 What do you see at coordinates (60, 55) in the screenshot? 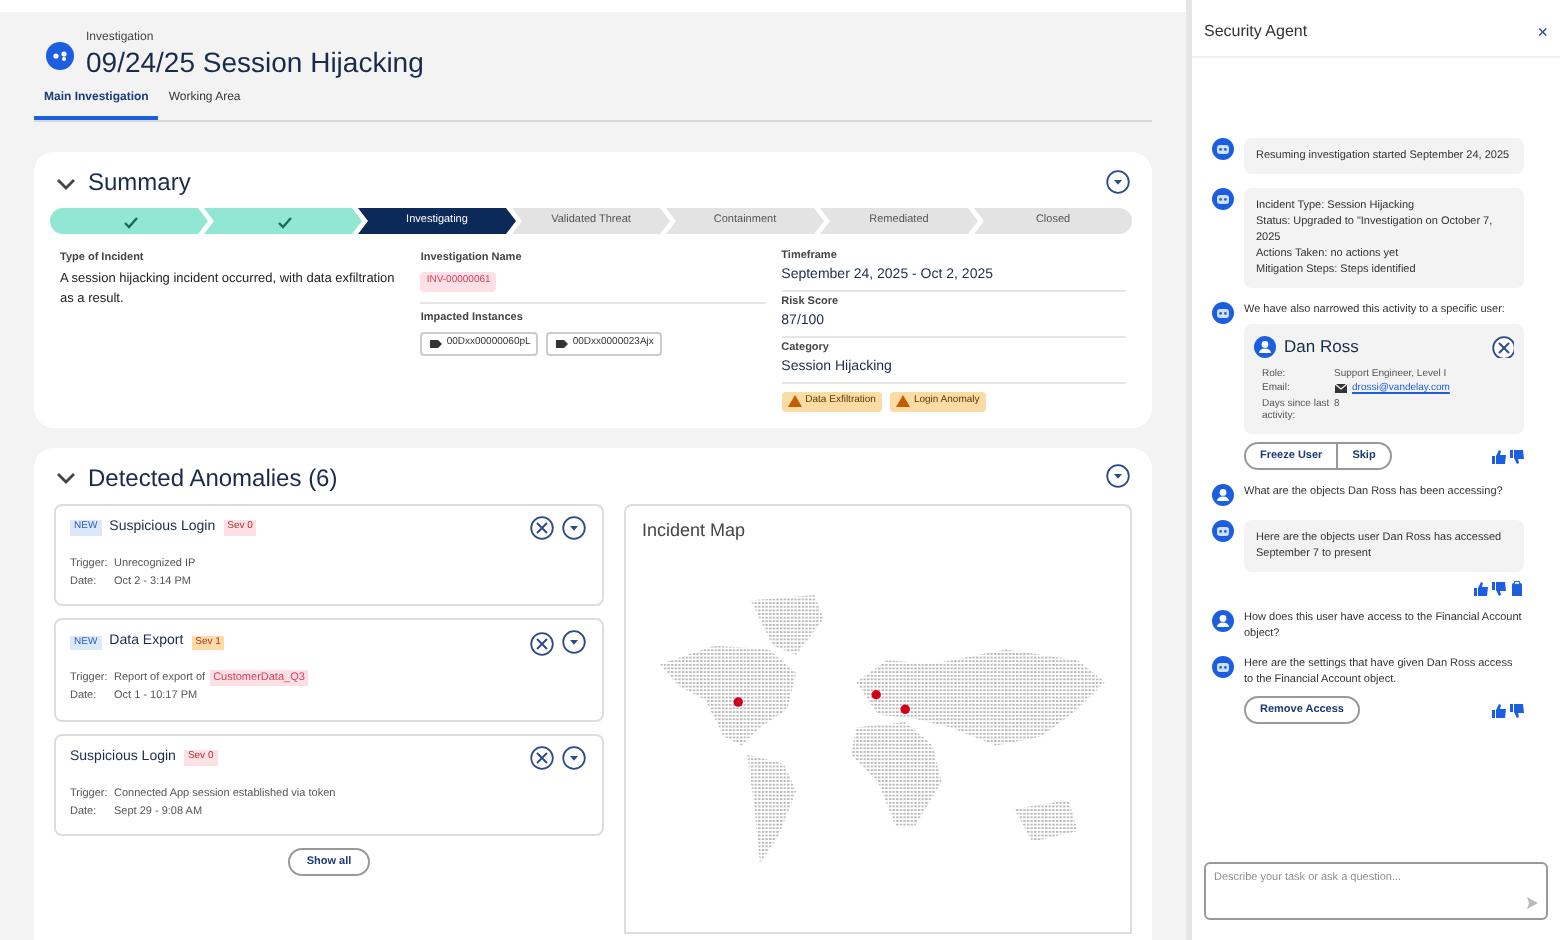
I see `investigation-icon` at bounding box center [60, 55].